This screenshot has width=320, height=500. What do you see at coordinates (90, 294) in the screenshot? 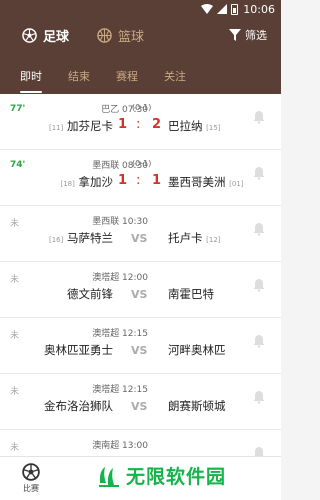
I see `home-team: 德文前锋` at bounding box center [90, 294].